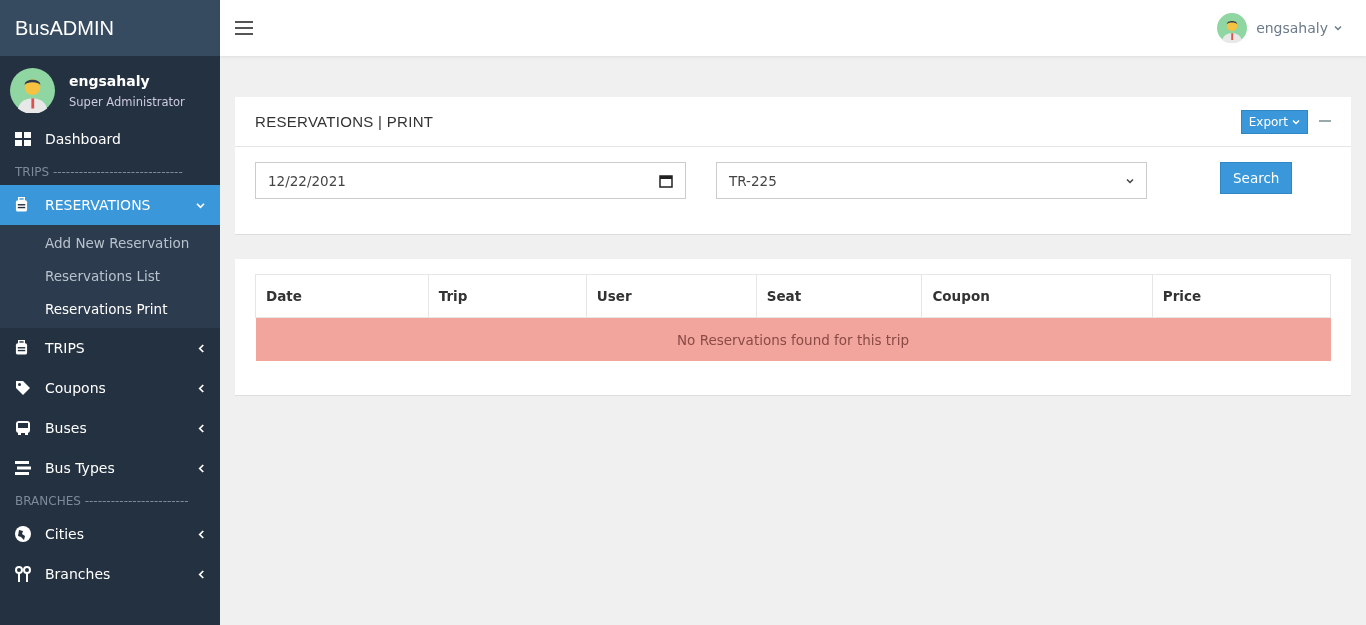 Image resolution: width=1366 pixels, height=625 pixels. I want to click on user-role: Super Administrator, so click(127, 101).